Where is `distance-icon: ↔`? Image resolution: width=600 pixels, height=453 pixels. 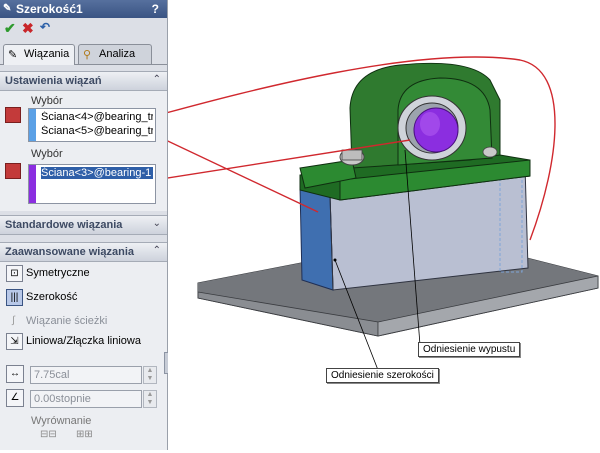 distance-icon: ↔ is located at coordinates (15, 374).